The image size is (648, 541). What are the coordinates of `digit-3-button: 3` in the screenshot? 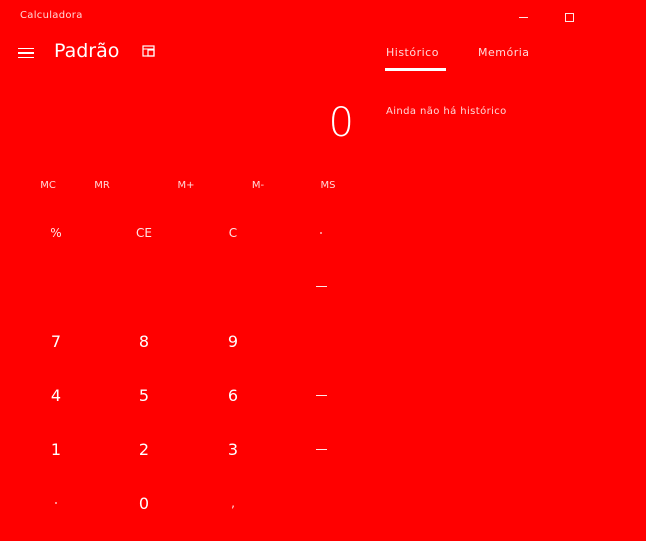 It's located at (233, 449).